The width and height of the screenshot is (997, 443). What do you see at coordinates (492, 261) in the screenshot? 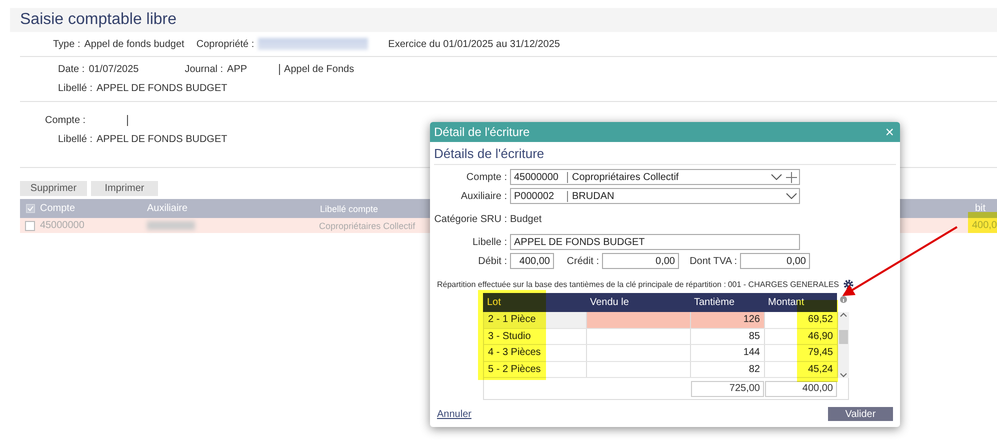
I see `field-label: Débit :` at bounding box center [492, 261].